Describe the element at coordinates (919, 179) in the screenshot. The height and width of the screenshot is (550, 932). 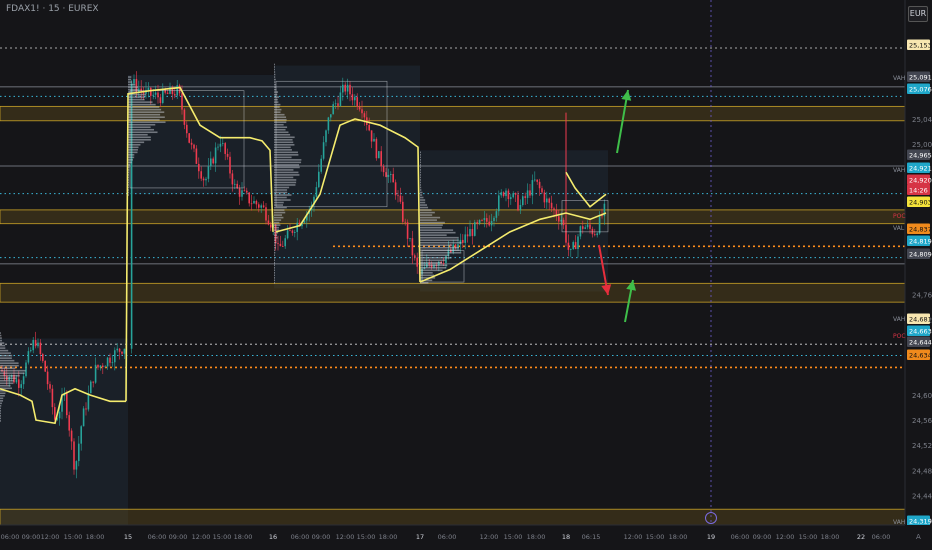
I see `price-label-5: 24,920` at that location.